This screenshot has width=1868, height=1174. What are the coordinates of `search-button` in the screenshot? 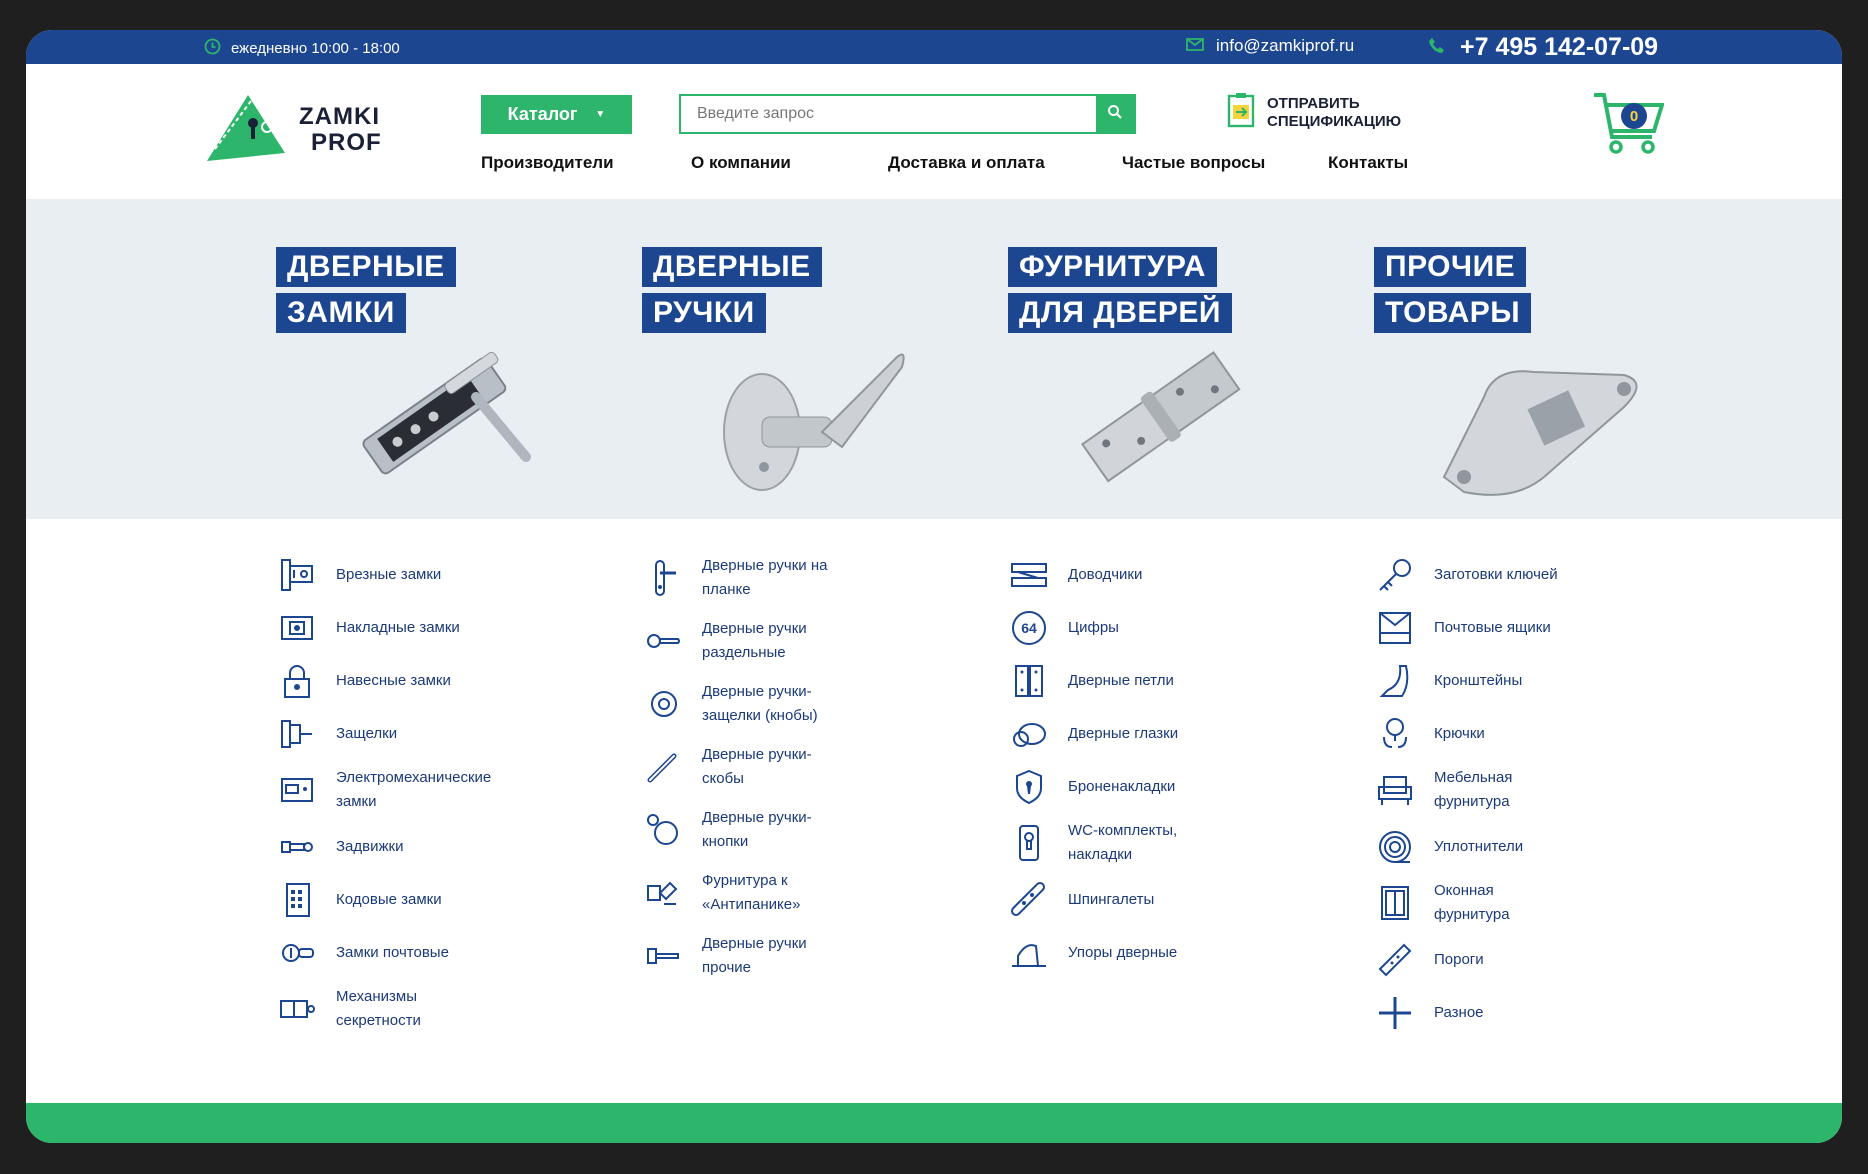 It's located at (1115, 114).